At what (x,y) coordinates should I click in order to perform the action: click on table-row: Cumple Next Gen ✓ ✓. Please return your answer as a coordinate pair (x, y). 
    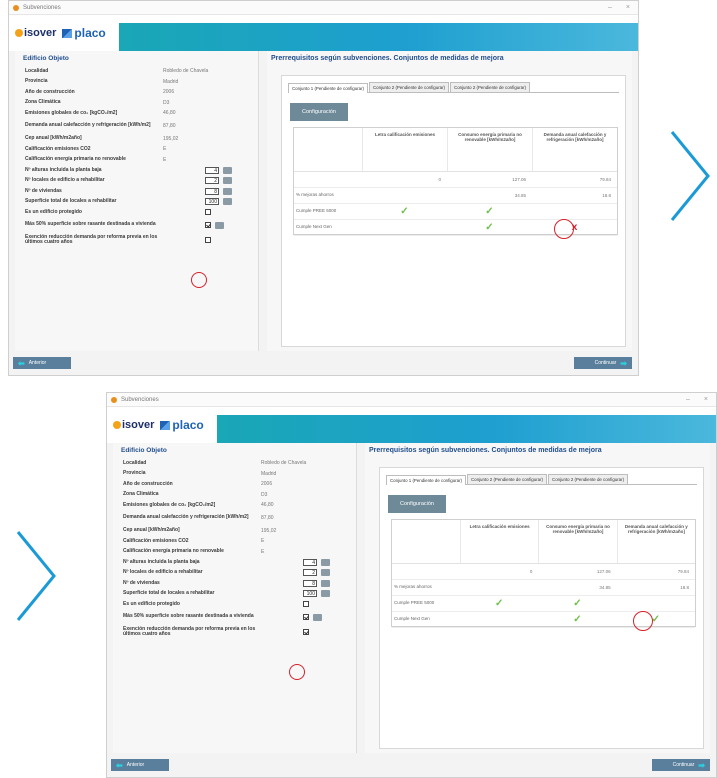
    Looking at the image, I should click on (543, 620).